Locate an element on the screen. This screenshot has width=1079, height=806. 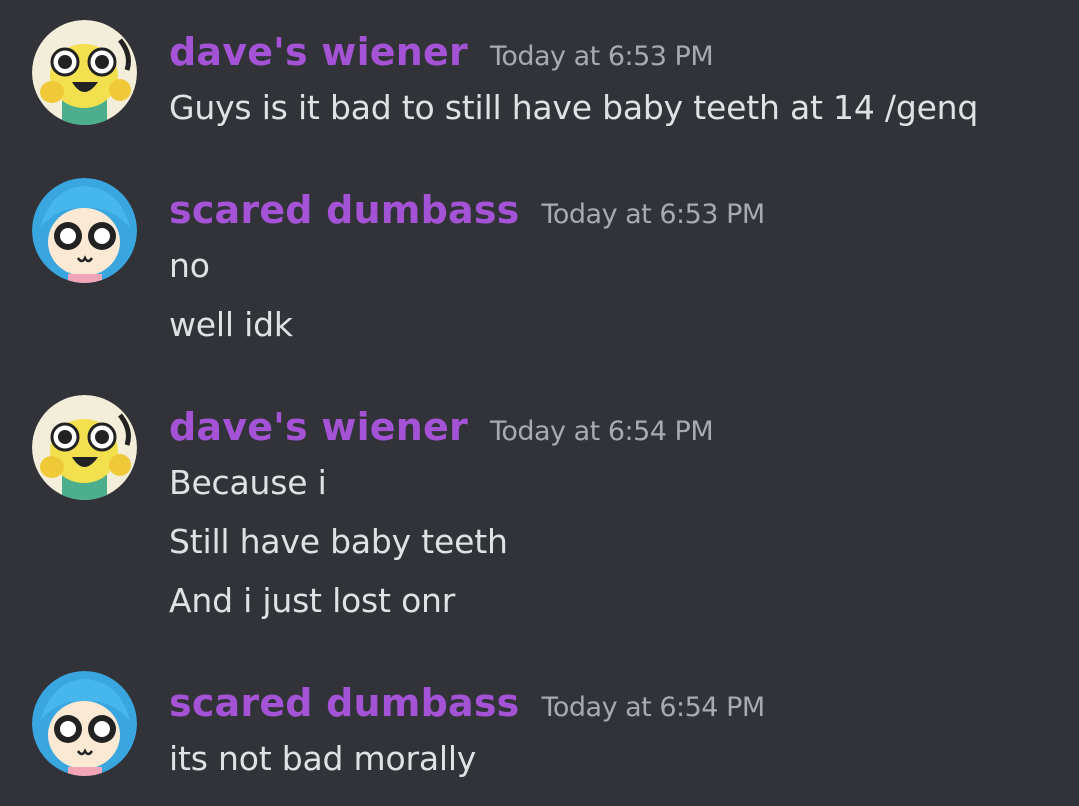
message-header: scared dumbass Today at 6:54 PM is located at coordinates (467, 703).